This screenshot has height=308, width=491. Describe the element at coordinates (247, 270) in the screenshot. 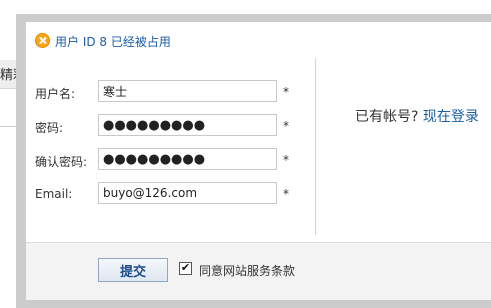

I see `agree-terms-label: 同意网站服务条款` at that location.